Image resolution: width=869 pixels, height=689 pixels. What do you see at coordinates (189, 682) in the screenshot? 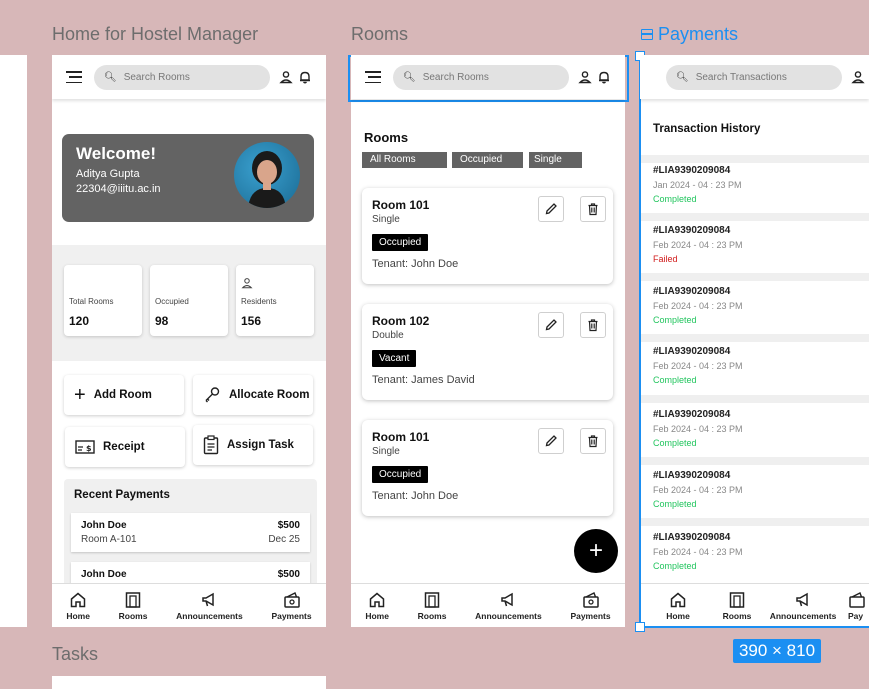
I see `tasks-frame-top` at bounding box center [189, 682].